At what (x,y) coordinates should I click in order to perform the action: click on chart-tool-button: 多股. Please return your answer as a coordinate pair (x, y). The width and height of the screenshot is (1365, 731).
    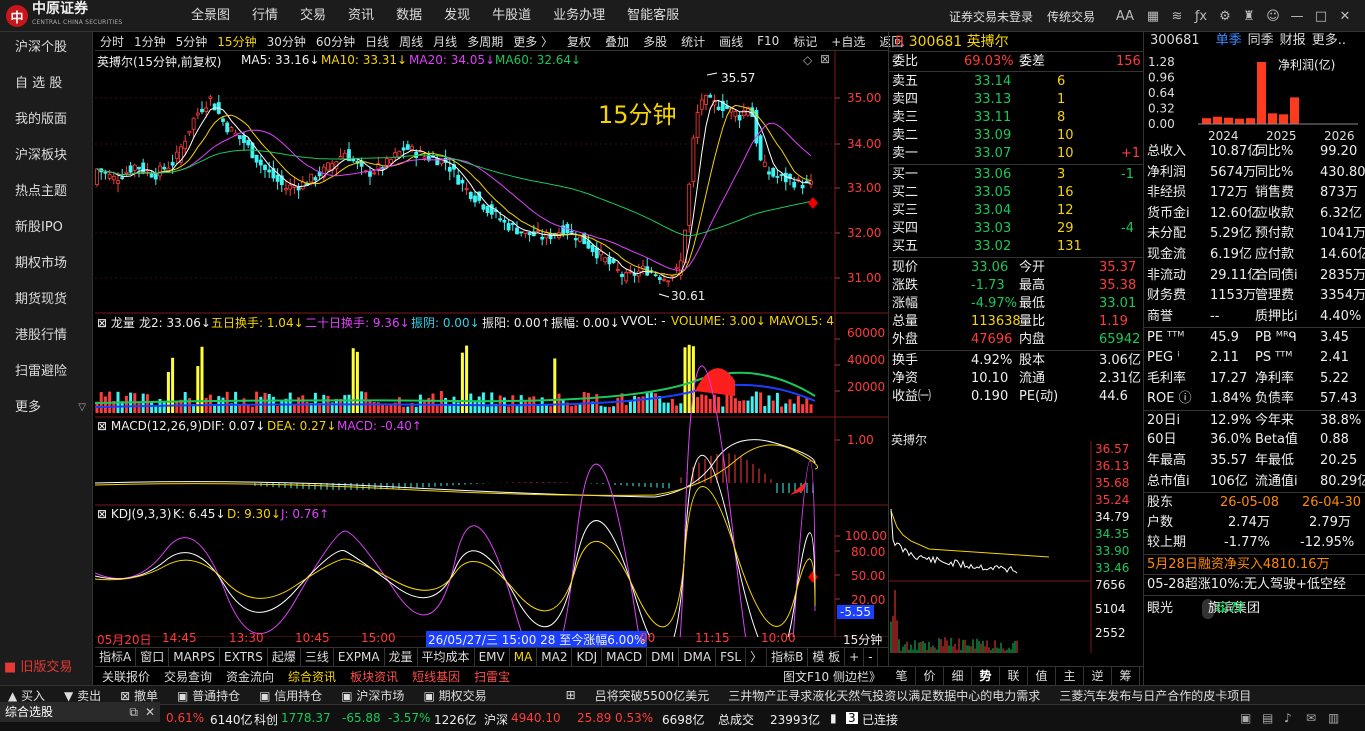
    Looking at the image, I should click on (655, 41).